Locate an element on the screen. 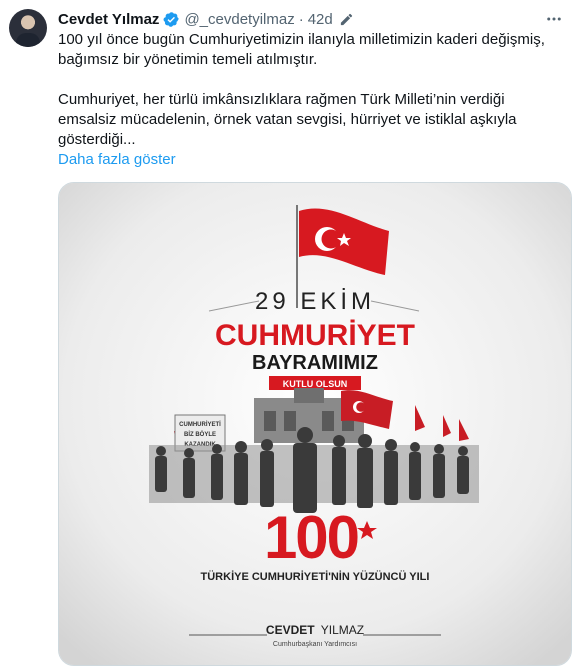 The height and width of the screenshot is (667, 576). poster-title: CUHMURİYET is located at coordinates (315, 335).